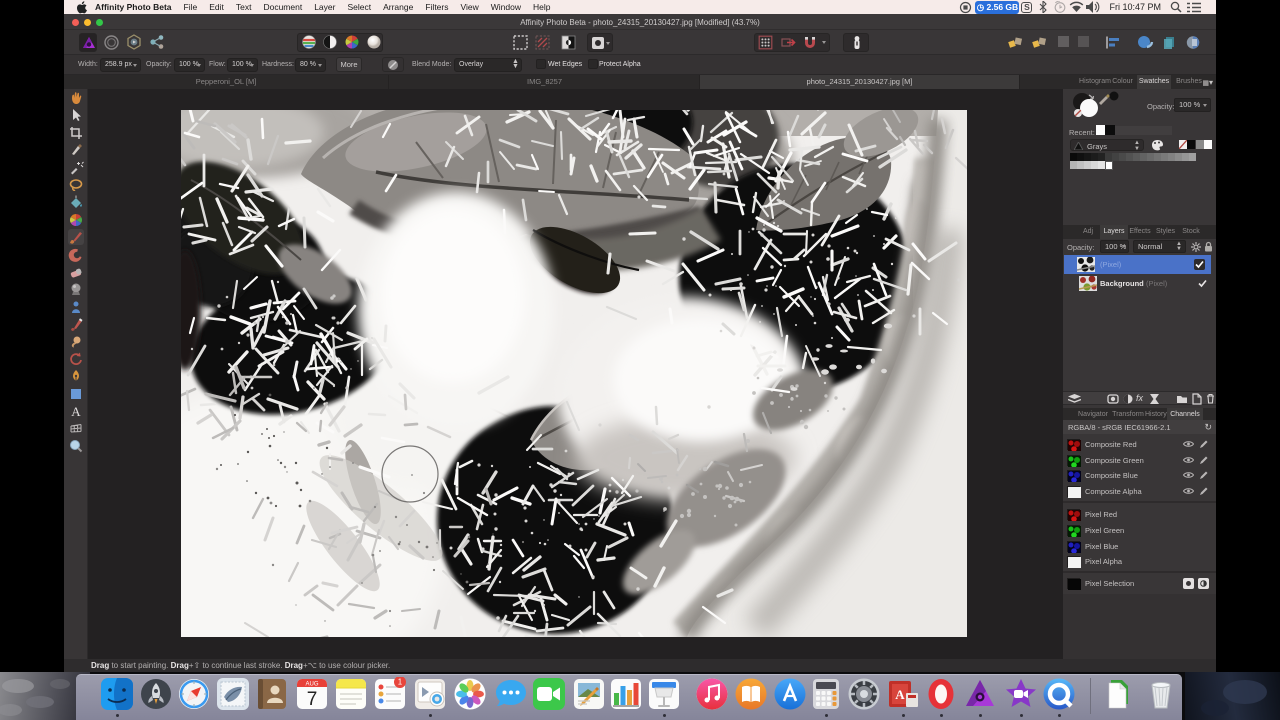  I want to click on svg-text: 1, so click(400, 682).